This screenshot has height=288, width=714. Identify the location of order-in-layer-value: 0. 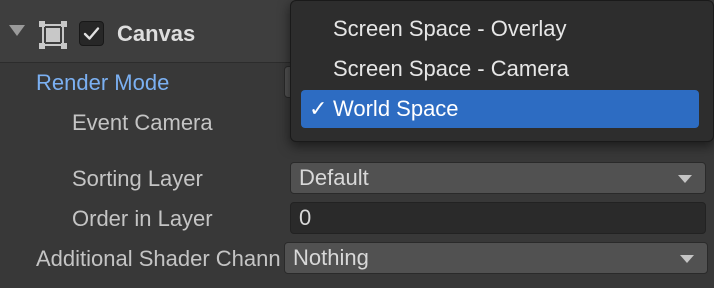
(305, 217).